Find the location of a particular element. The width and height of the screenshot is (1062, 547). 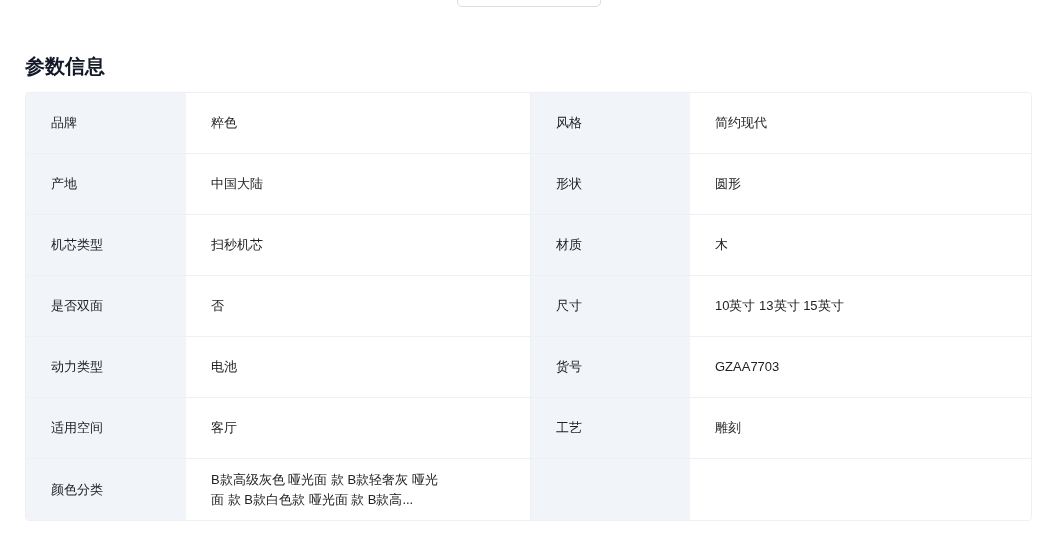

spec-label: 形状 is located at coordinates (610, 184).